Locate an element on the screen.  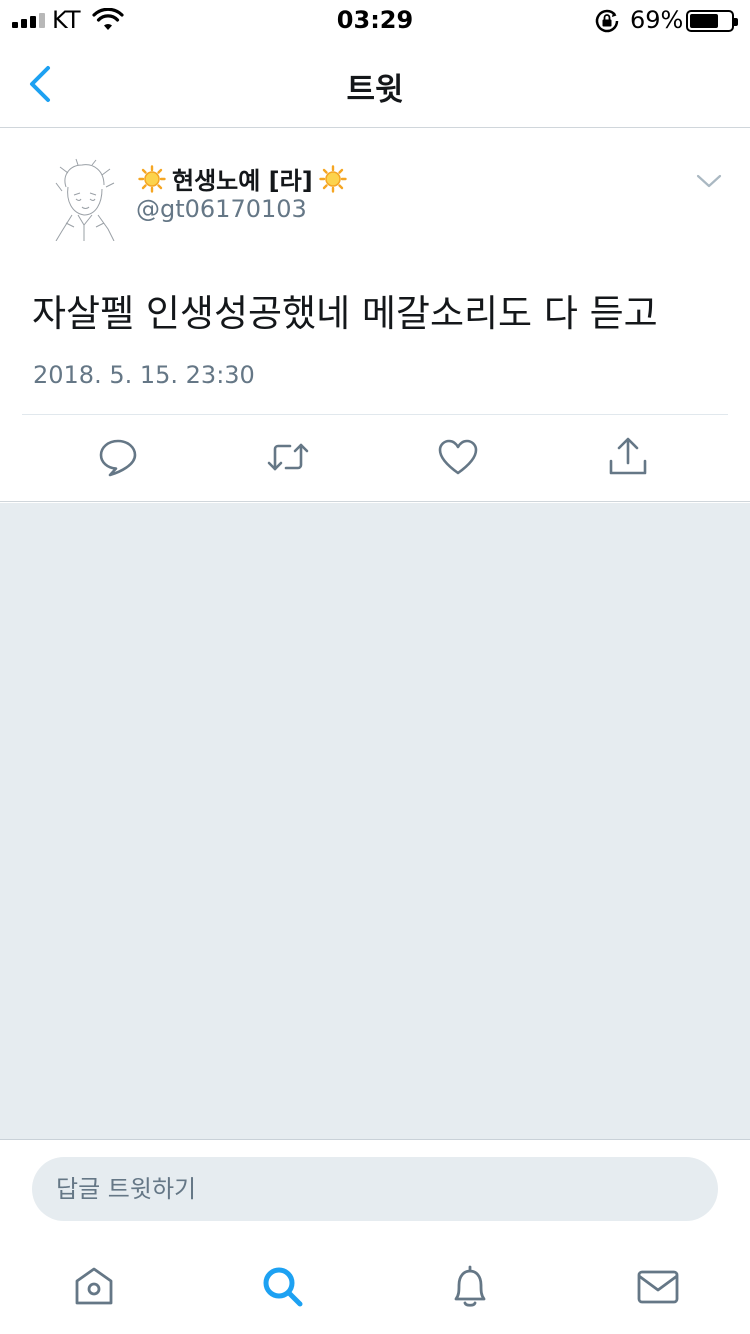
reply-bar is located at coordinates (375, 1189).